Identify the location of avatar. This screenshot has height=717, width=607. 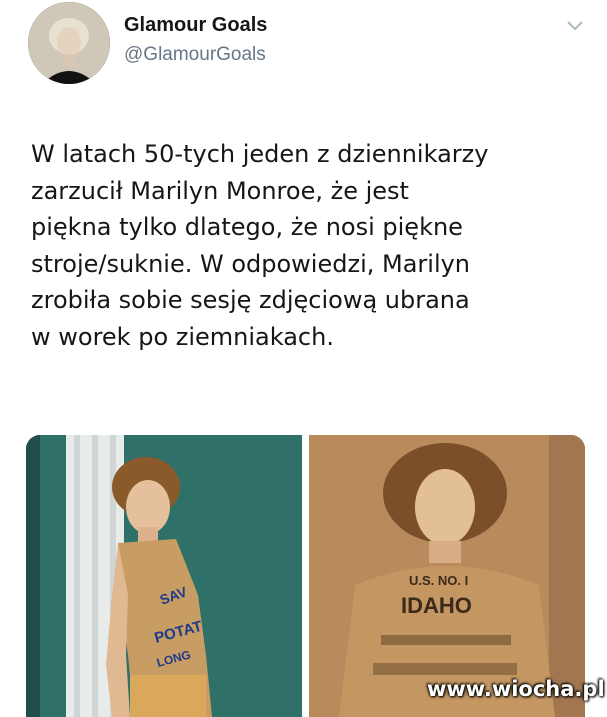
(69, 43).